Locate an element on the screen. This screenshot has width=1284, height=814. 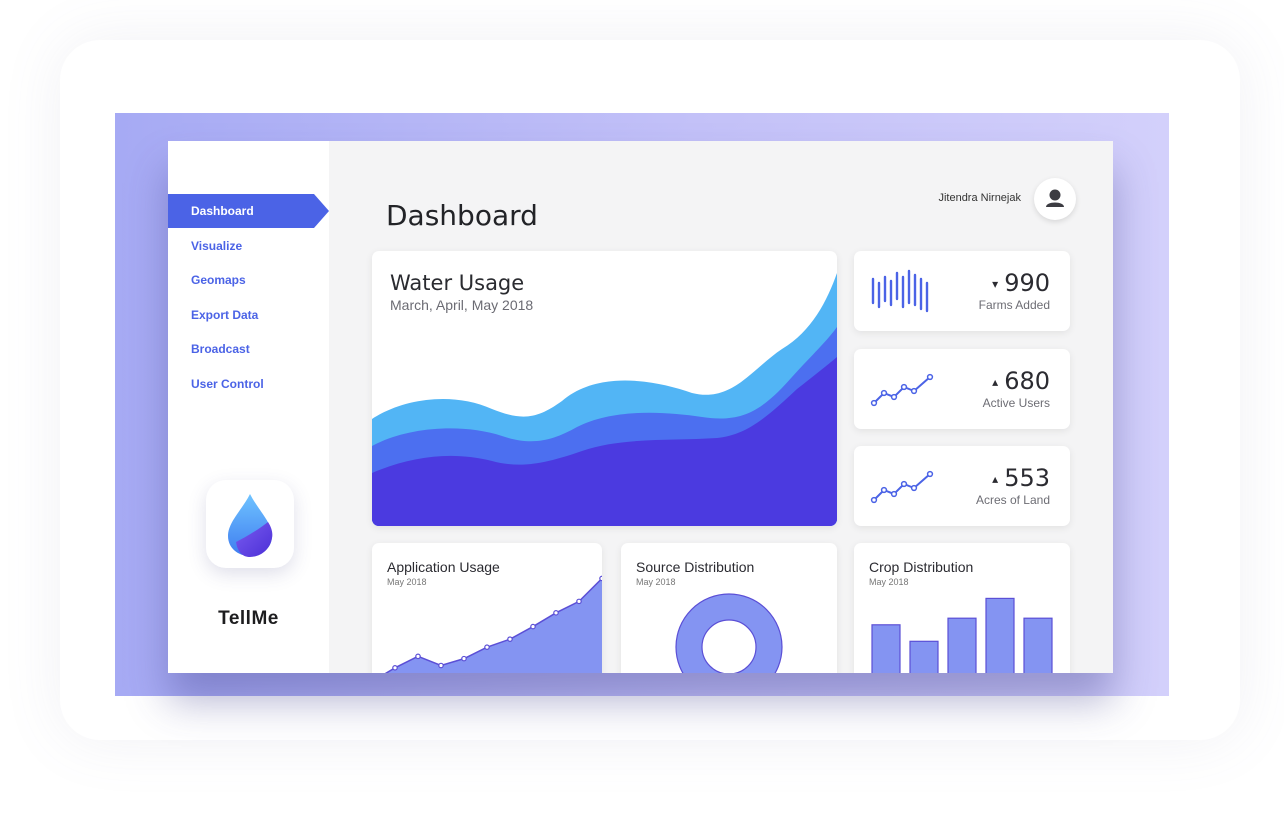
stat-value-users: ▴ 680 is located at coordinates (1021, 381).